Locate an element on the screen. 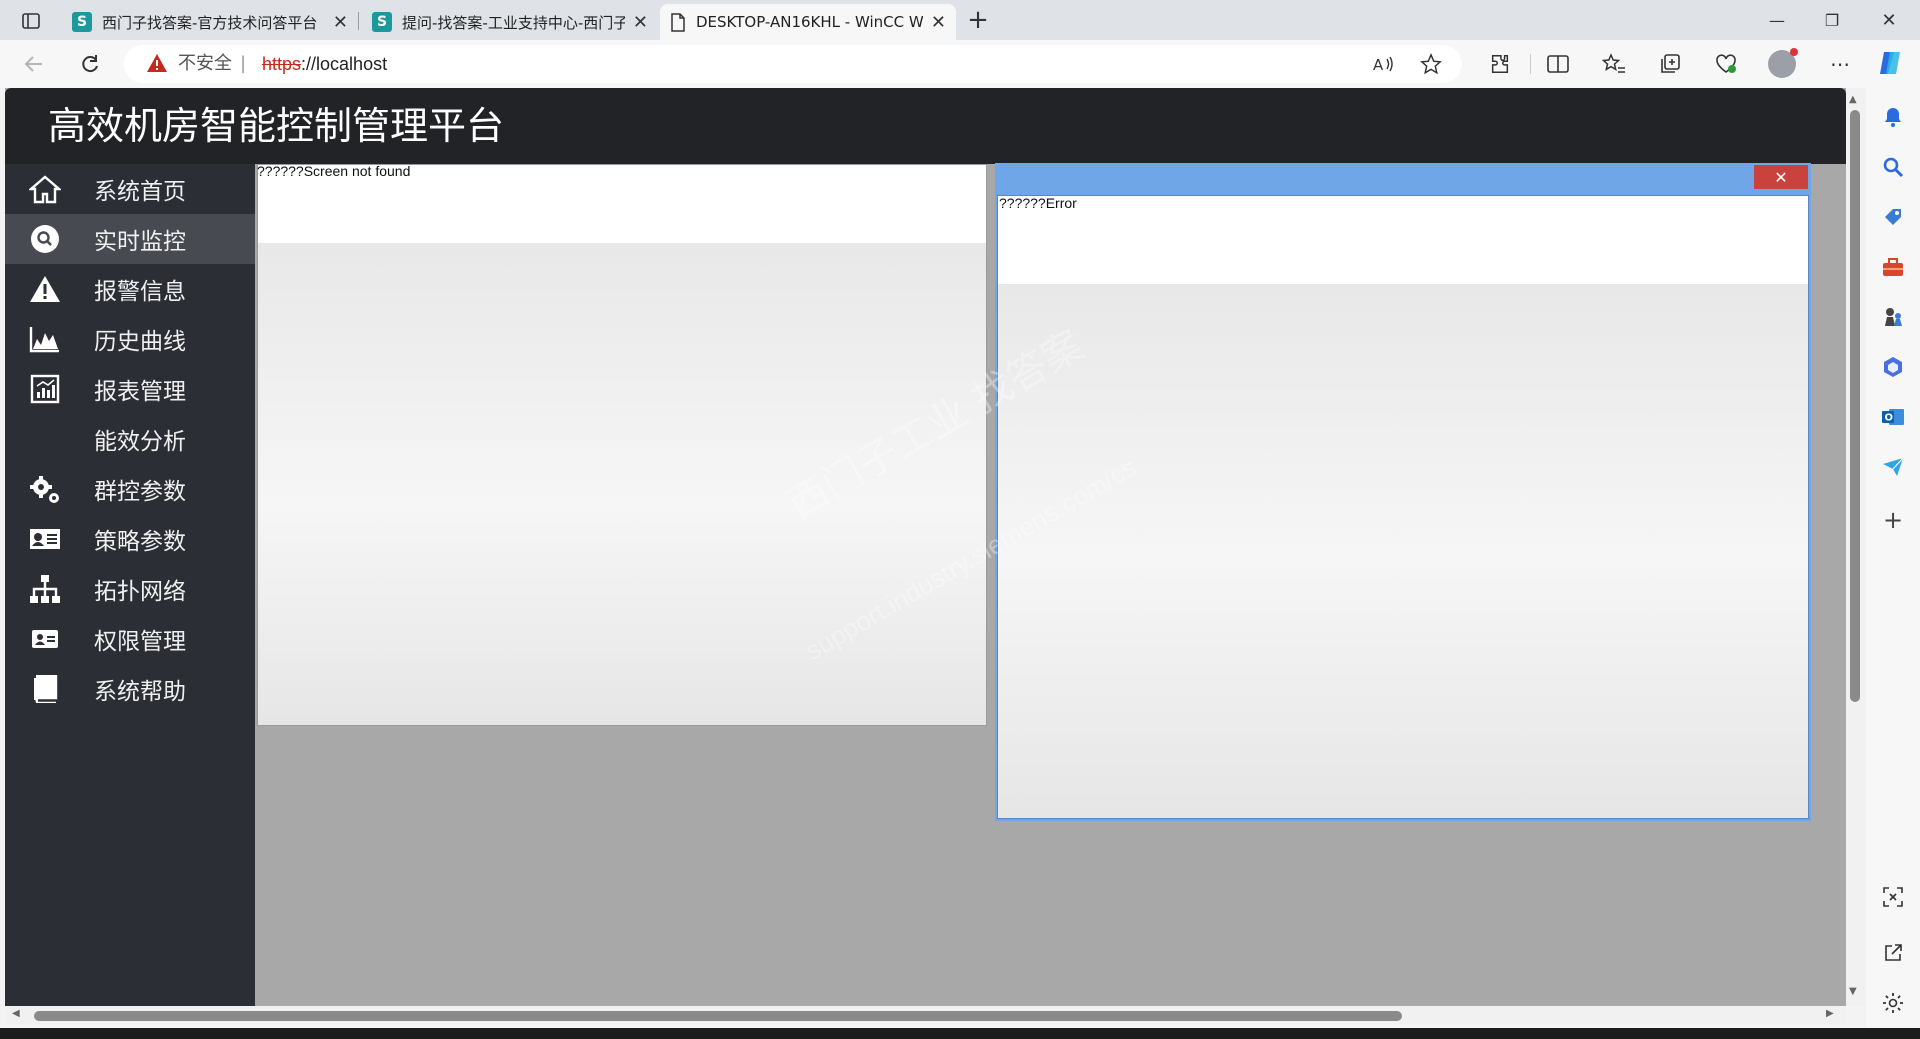  insecure-warning-icon is located at coordinates (158, 64).